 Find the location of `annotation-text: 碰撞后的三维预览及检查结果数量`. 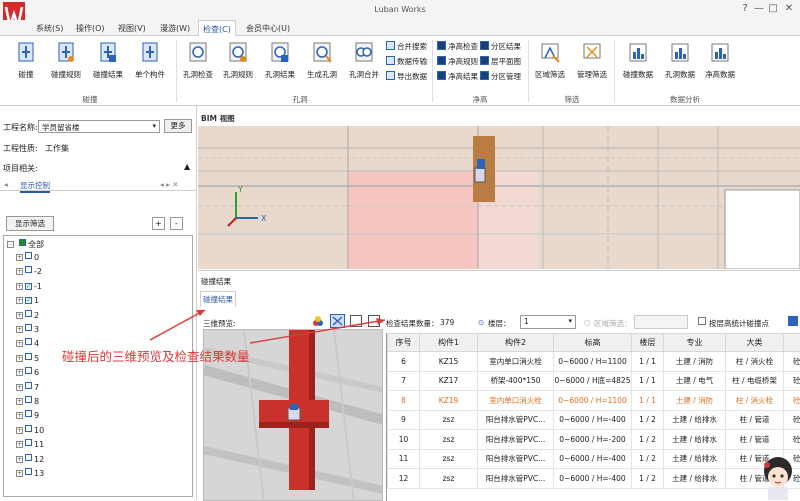

annotation-text: 碰撞后的三维预览及检查结果数量 is located at coordinates (156, 355).